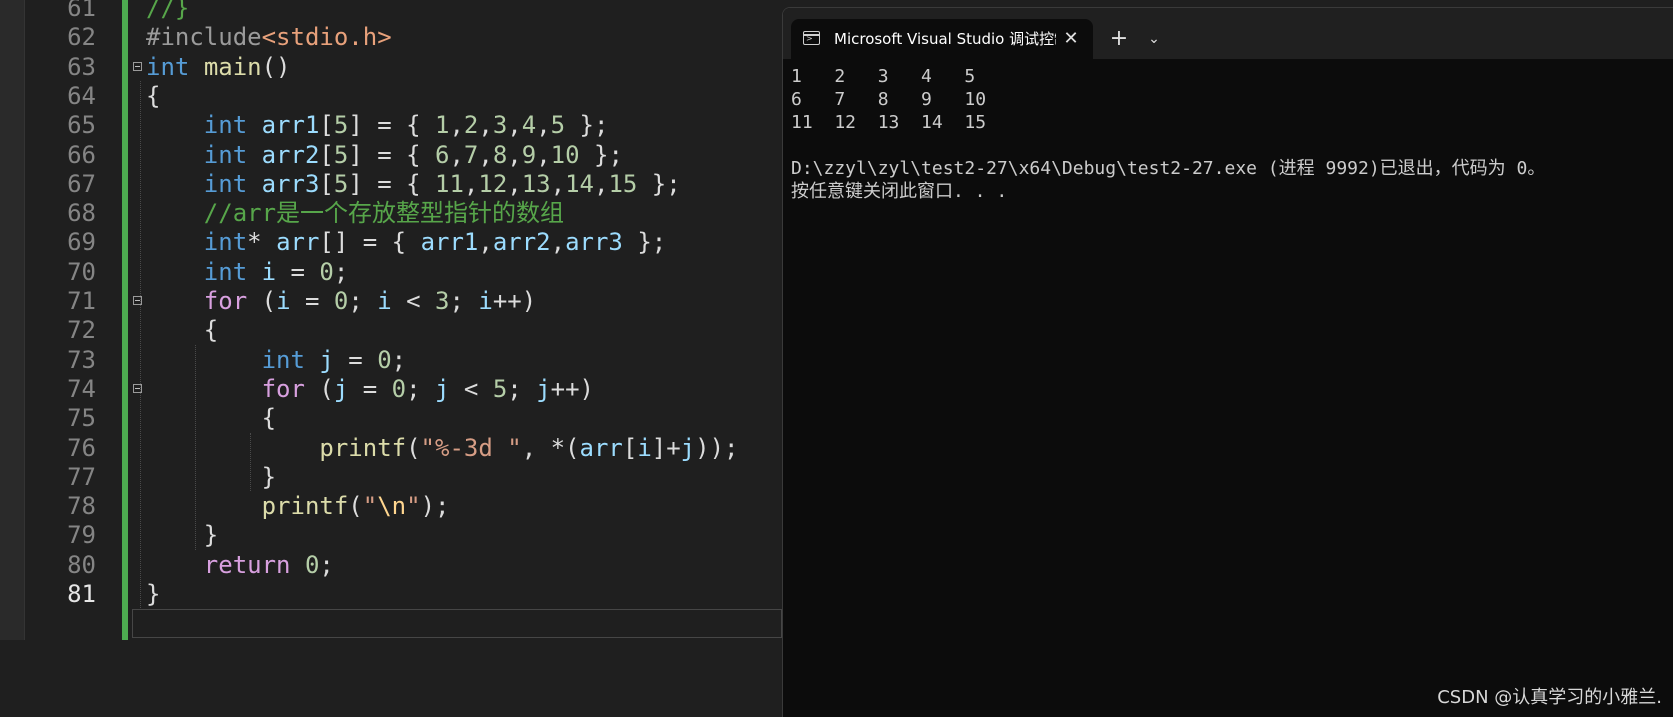 The width and height of the screenshot is (1673, 717). What do you see at coordinates (471, 154) in the screenshot?
I see `code-token: 7` at bounding box center [471, 154].